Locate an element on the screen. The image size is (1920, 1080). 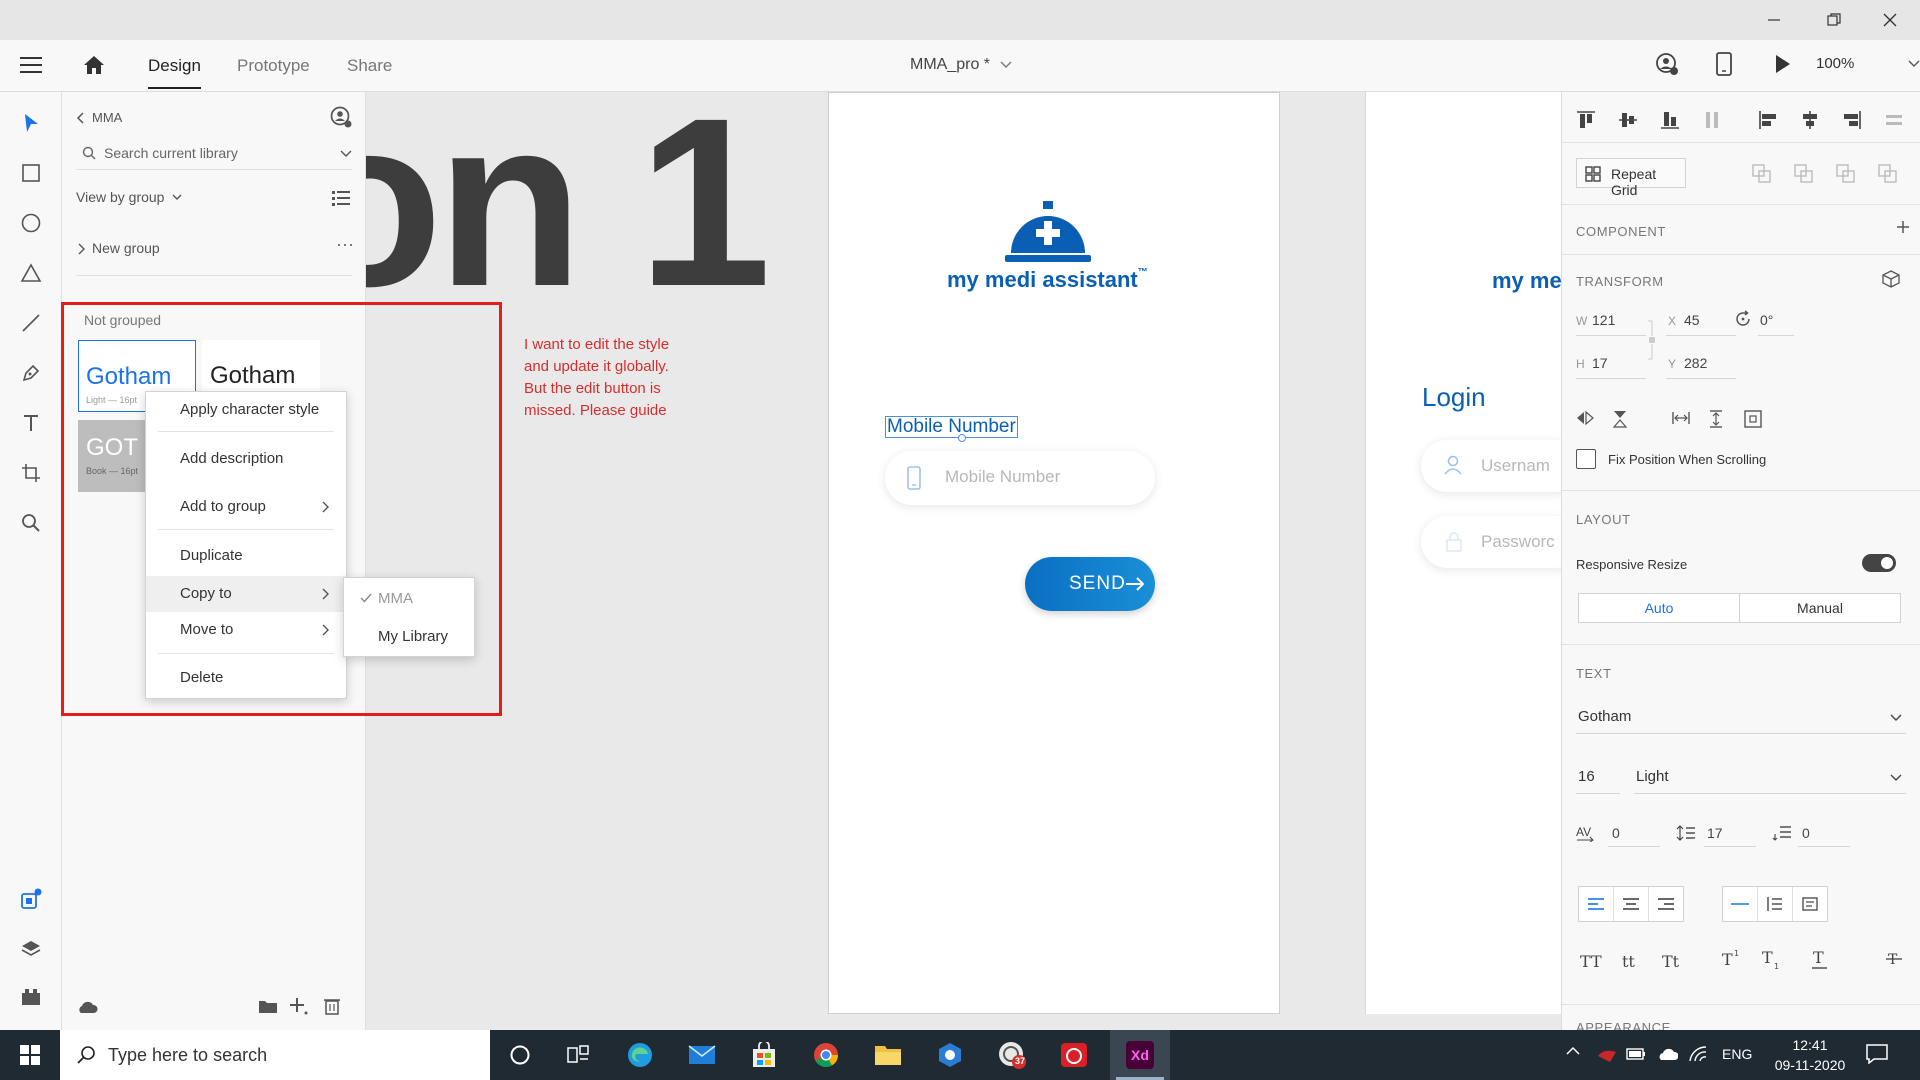
responsive-resize-toggle is located at coordinates (1879, 563).